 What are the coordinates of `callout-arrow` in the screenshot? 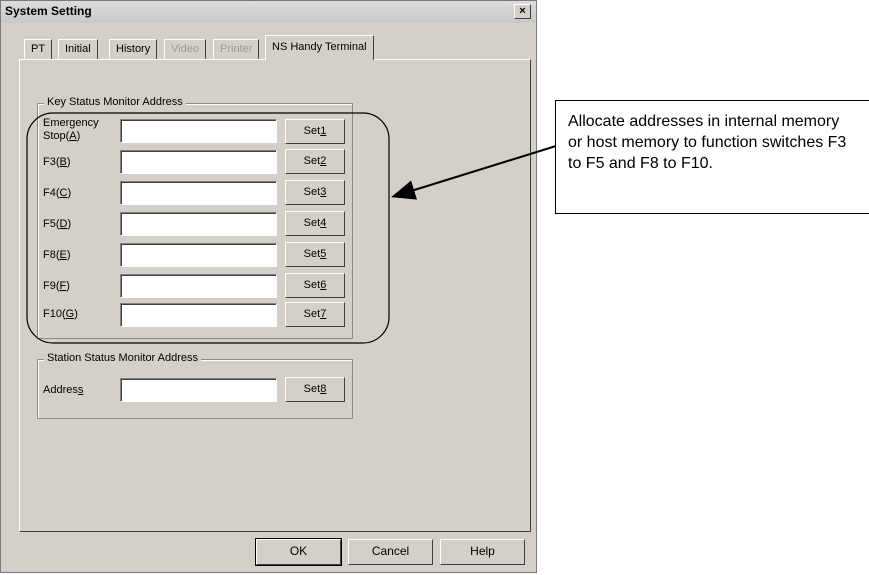 It's located at (474, 172).